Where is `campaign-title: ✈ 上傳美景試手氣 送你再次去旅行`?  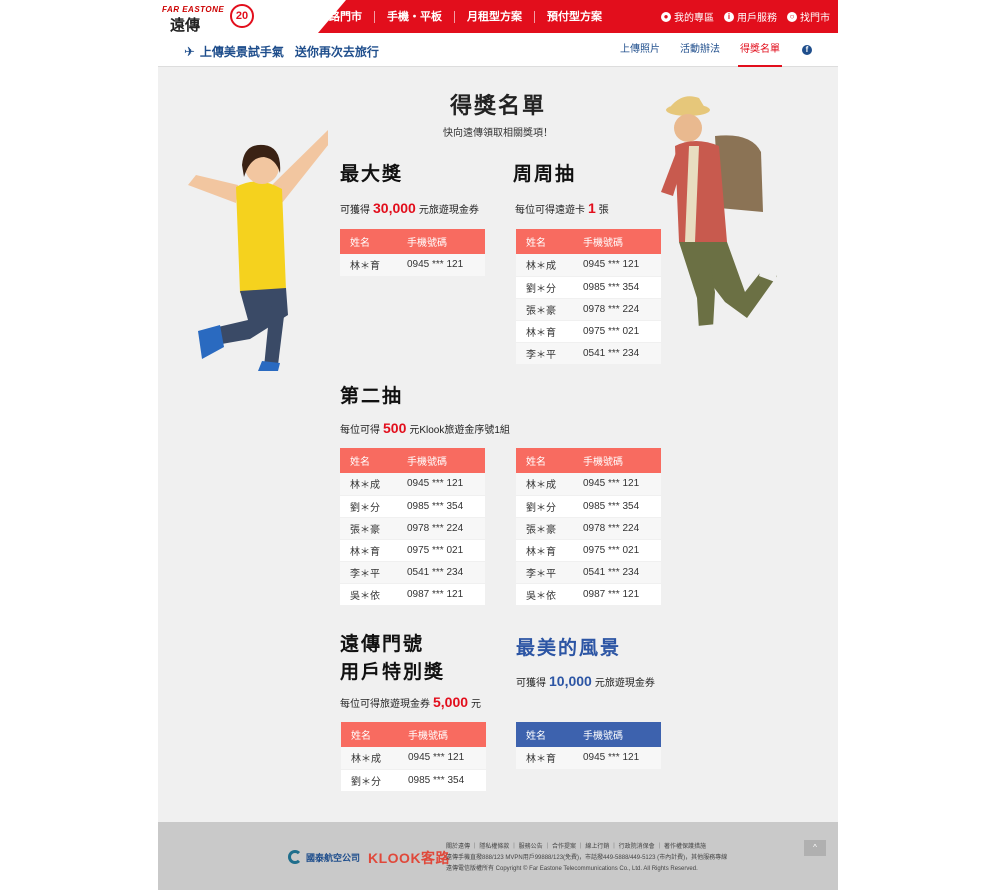 campaign-title: ✈ 上傳美景試手氣 送你再次去旅行 is located at coordinates (281, 51).